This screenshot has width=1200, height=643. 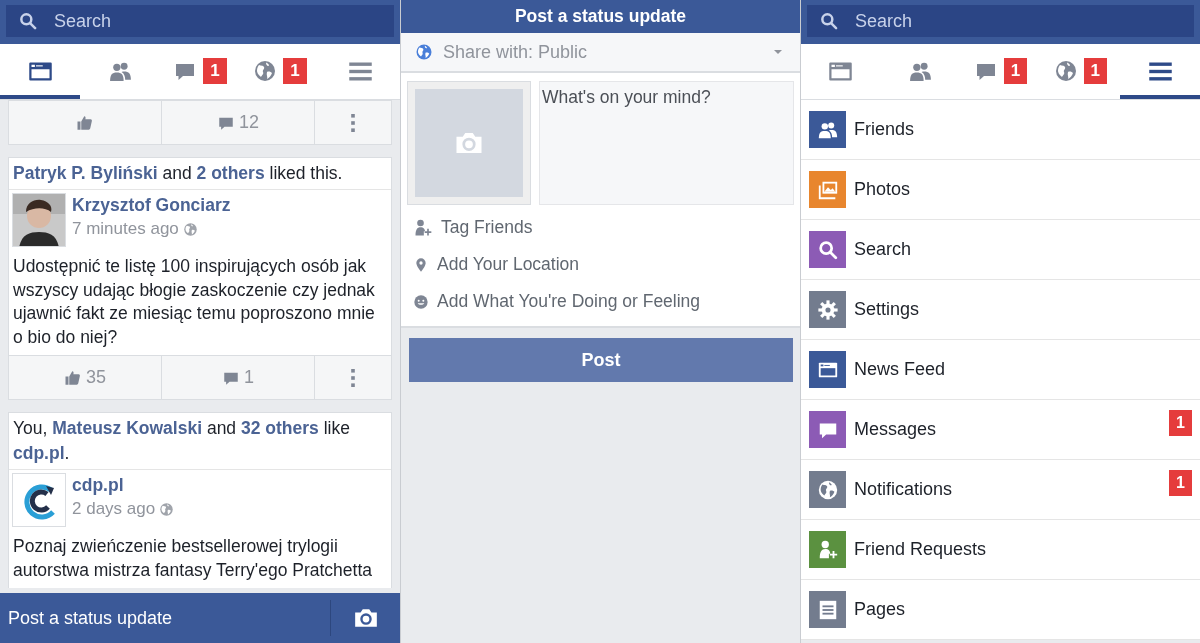 I want to click on menu-label: Messages, so click(x=896, y=429).